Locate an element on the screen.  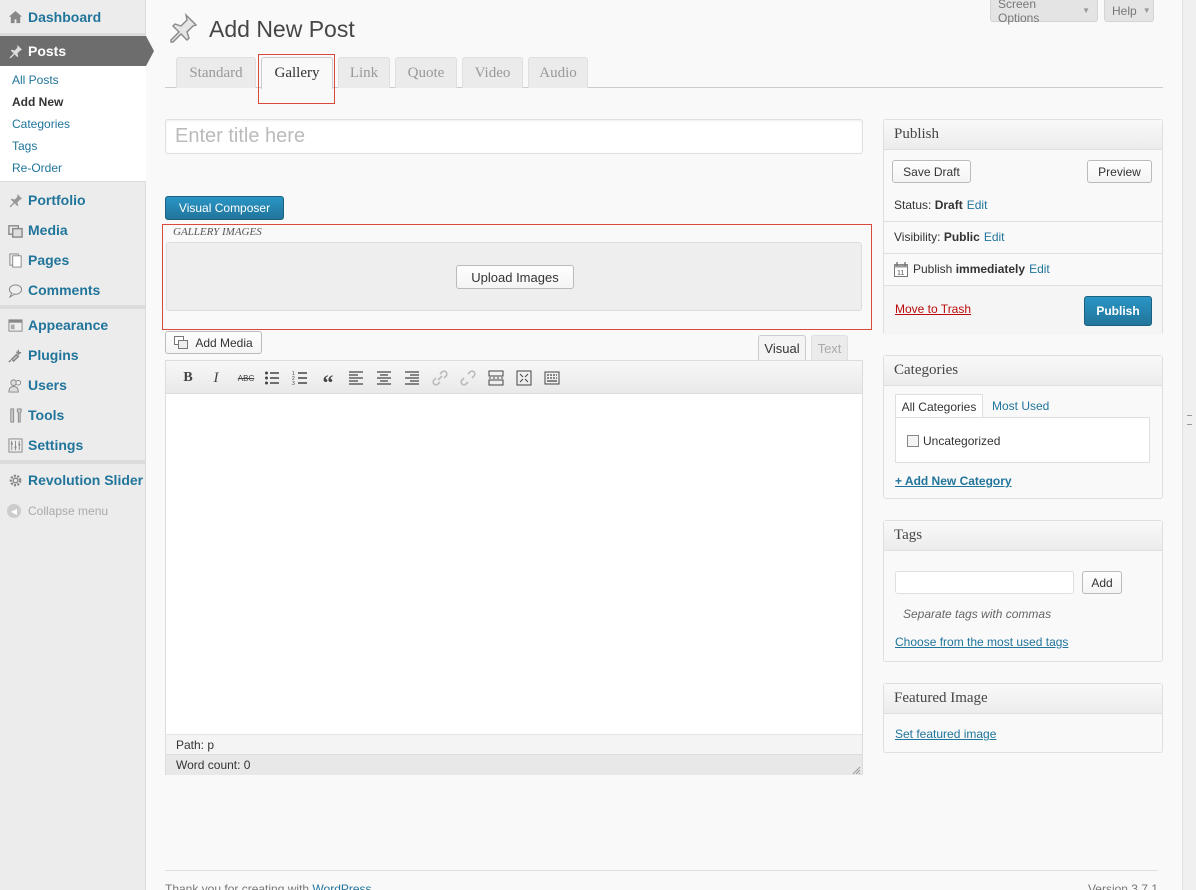
scrollbar-grip-icon is located at coordinates (1189, 420).